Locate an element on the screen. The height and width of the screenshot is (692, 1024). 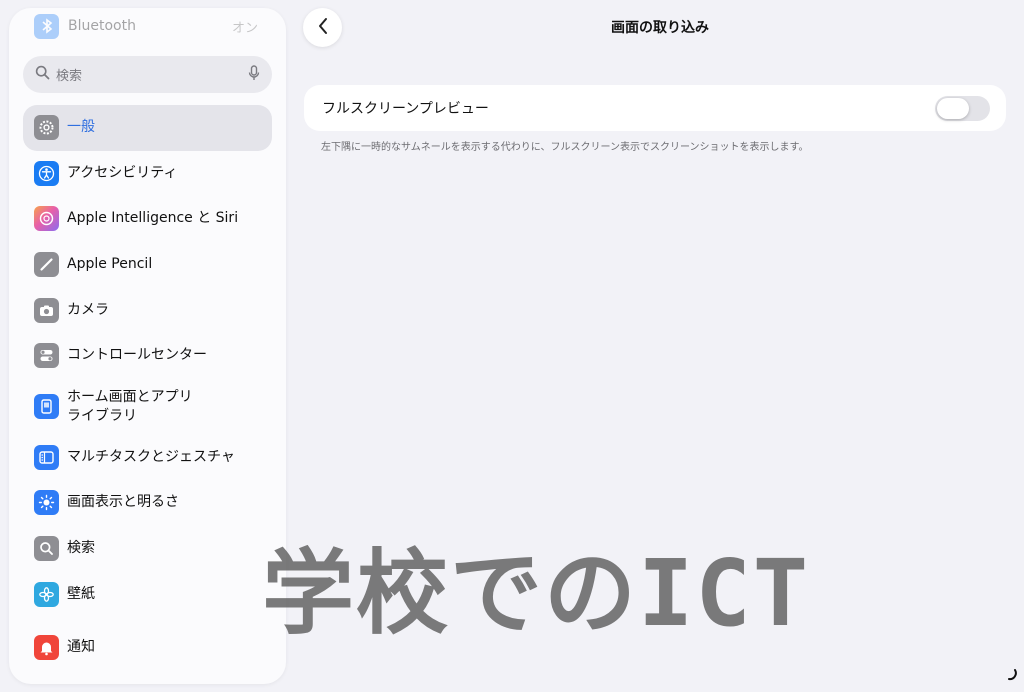
sidebar-item-label: マルチタスクとジェスチャ is located at coordinates (151, 456).